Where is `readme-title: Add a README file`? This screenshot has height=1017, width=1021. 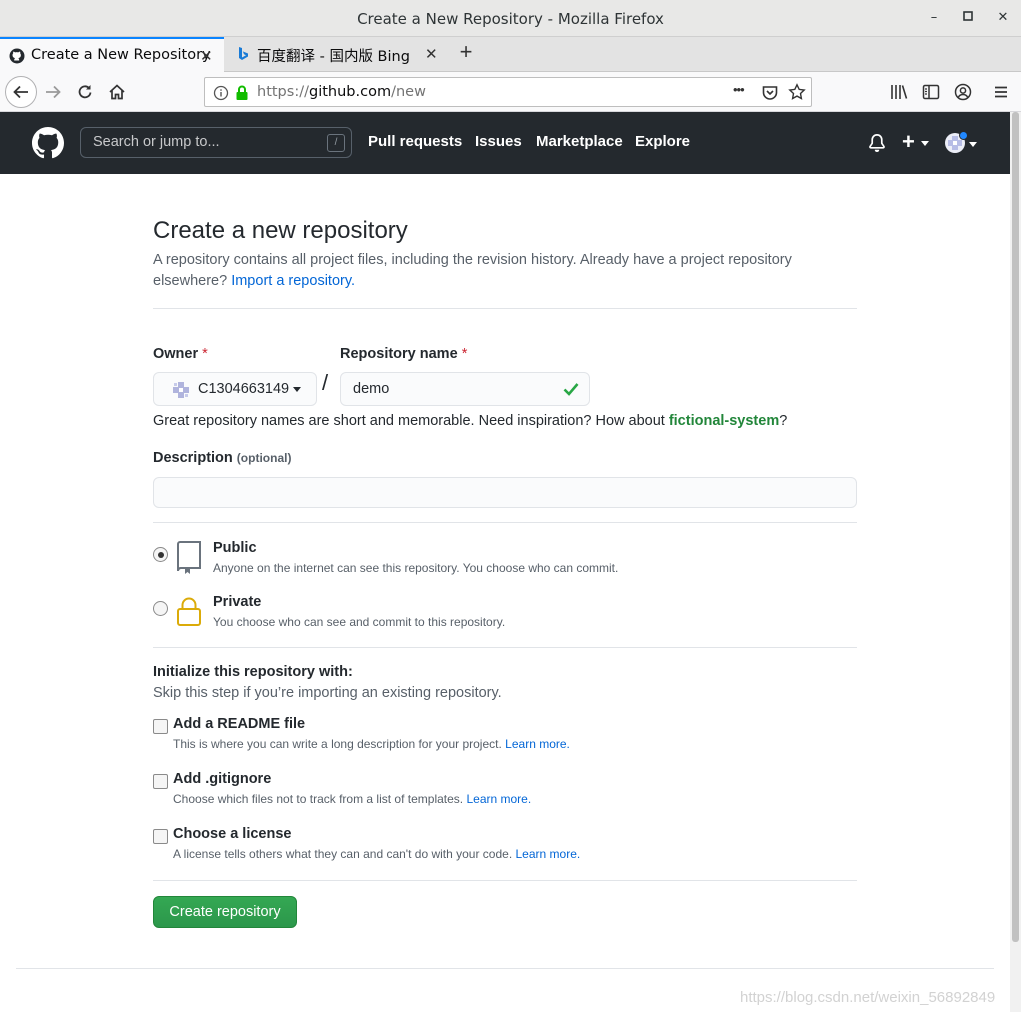
readme-title: Add a README file is located at coordinates (239, 724).